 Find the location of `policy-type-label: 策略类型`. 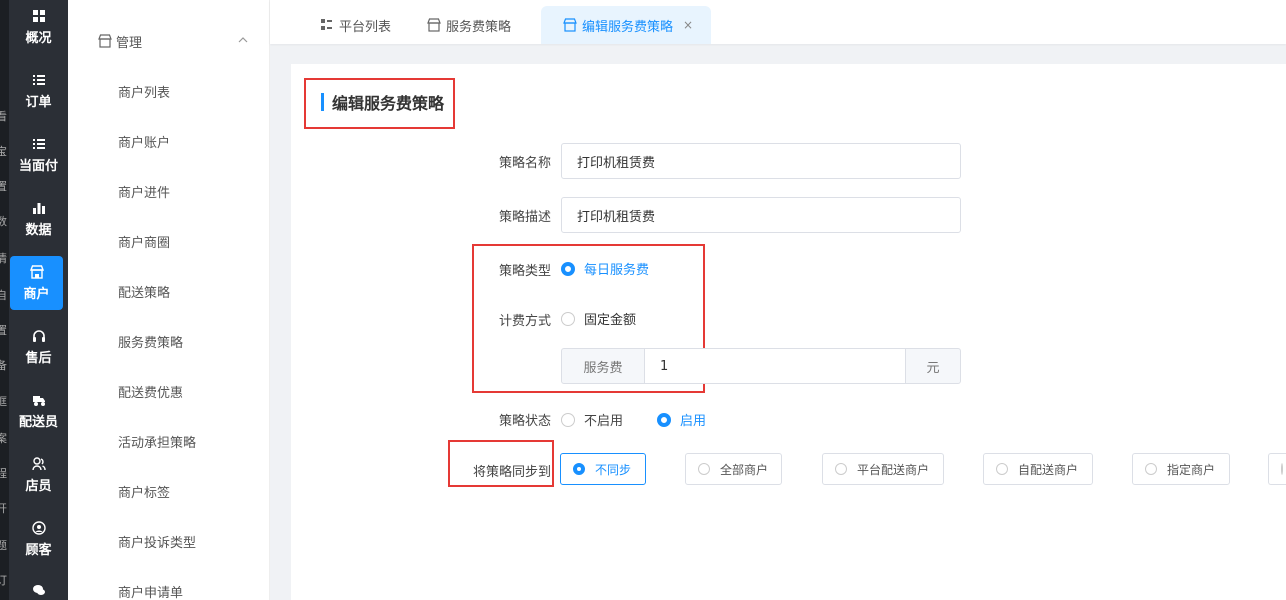

policy-type-label: 策略类型 is located at coordinates (524, 271).